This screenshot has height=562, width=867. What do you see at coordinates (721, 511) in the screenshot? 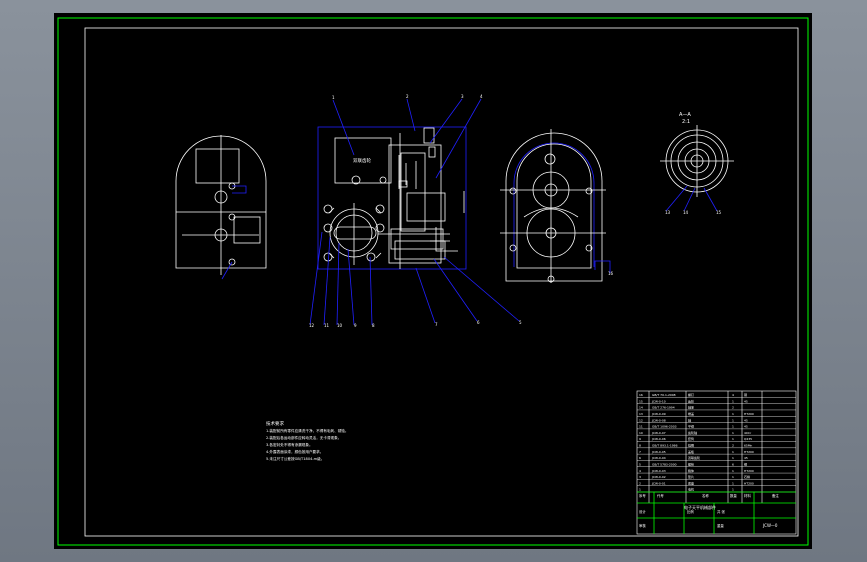
I see `sheet-label: 共 张` at bounding box center [721, 511].